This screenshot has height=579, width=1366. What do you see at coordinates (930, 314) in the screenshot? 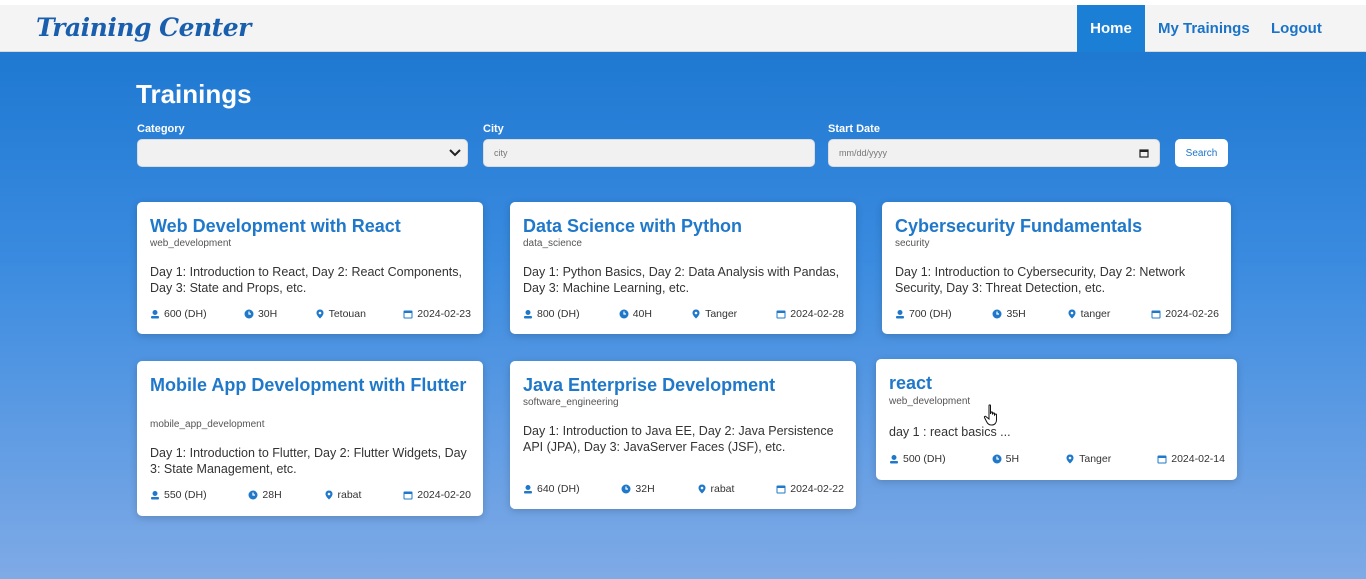
I see `training-price: 700 (DH)` at bounding box center [930, 314].